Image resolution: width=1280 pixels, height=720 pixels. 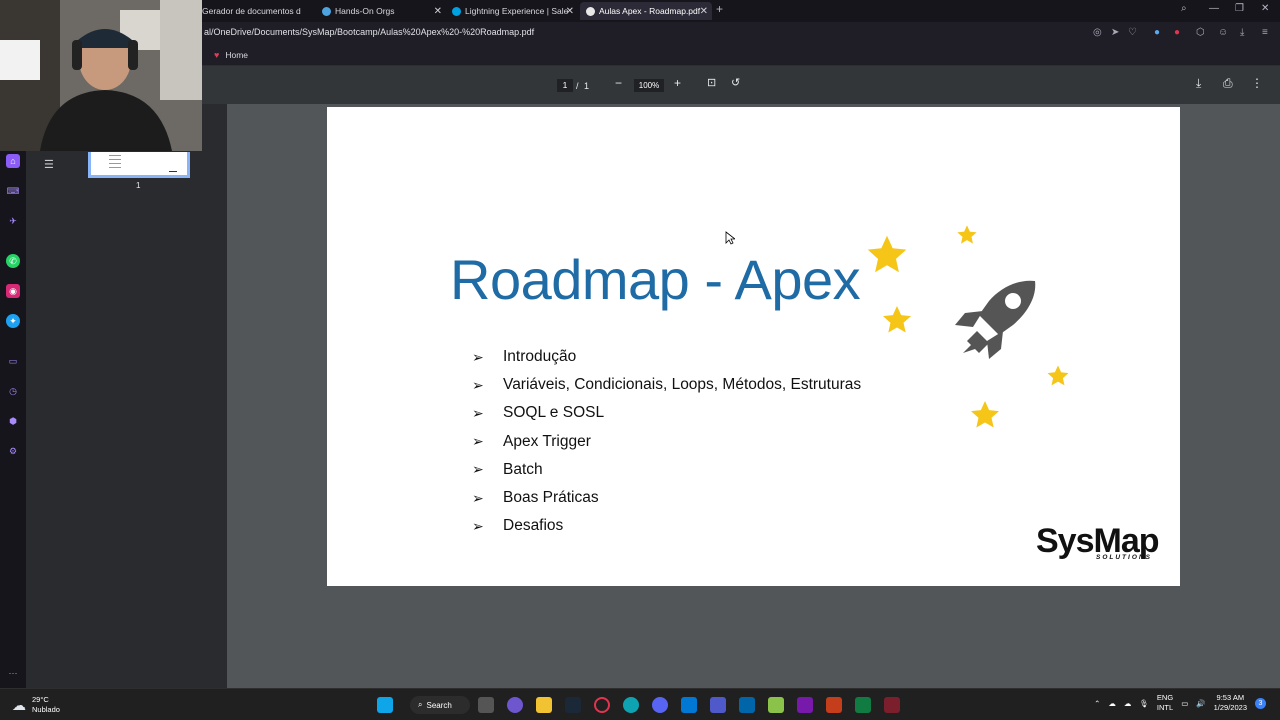 I want to click on taskbar-search: ⌕ Search, so click(x=440, y=705).